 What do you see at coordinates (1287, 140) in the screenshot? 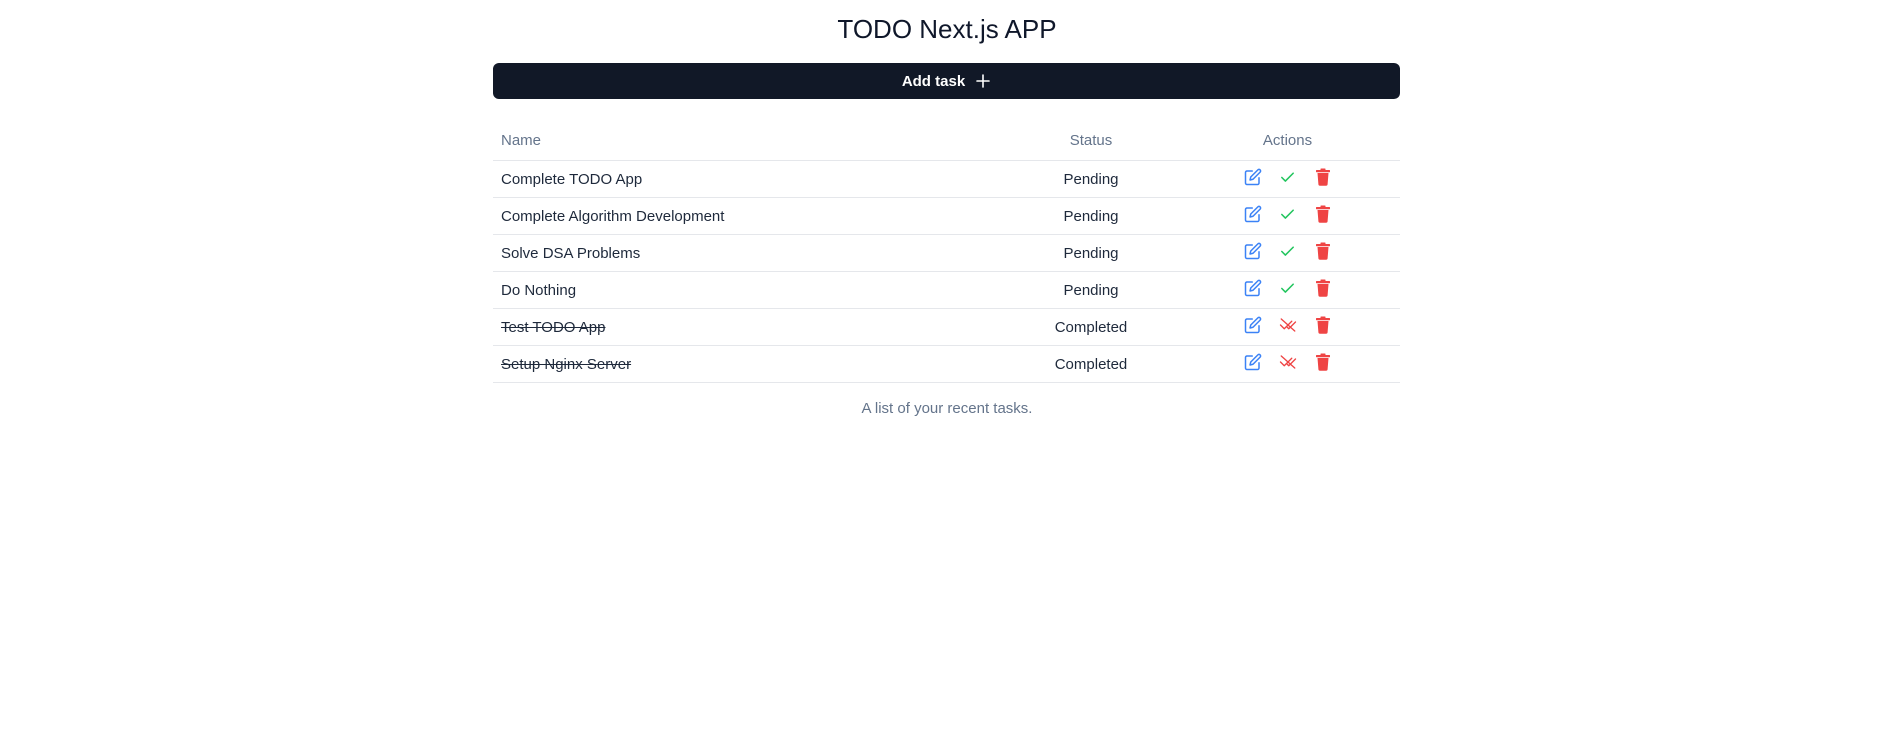
I see `header-actions: Actions` at bounding box center [1287, 140].